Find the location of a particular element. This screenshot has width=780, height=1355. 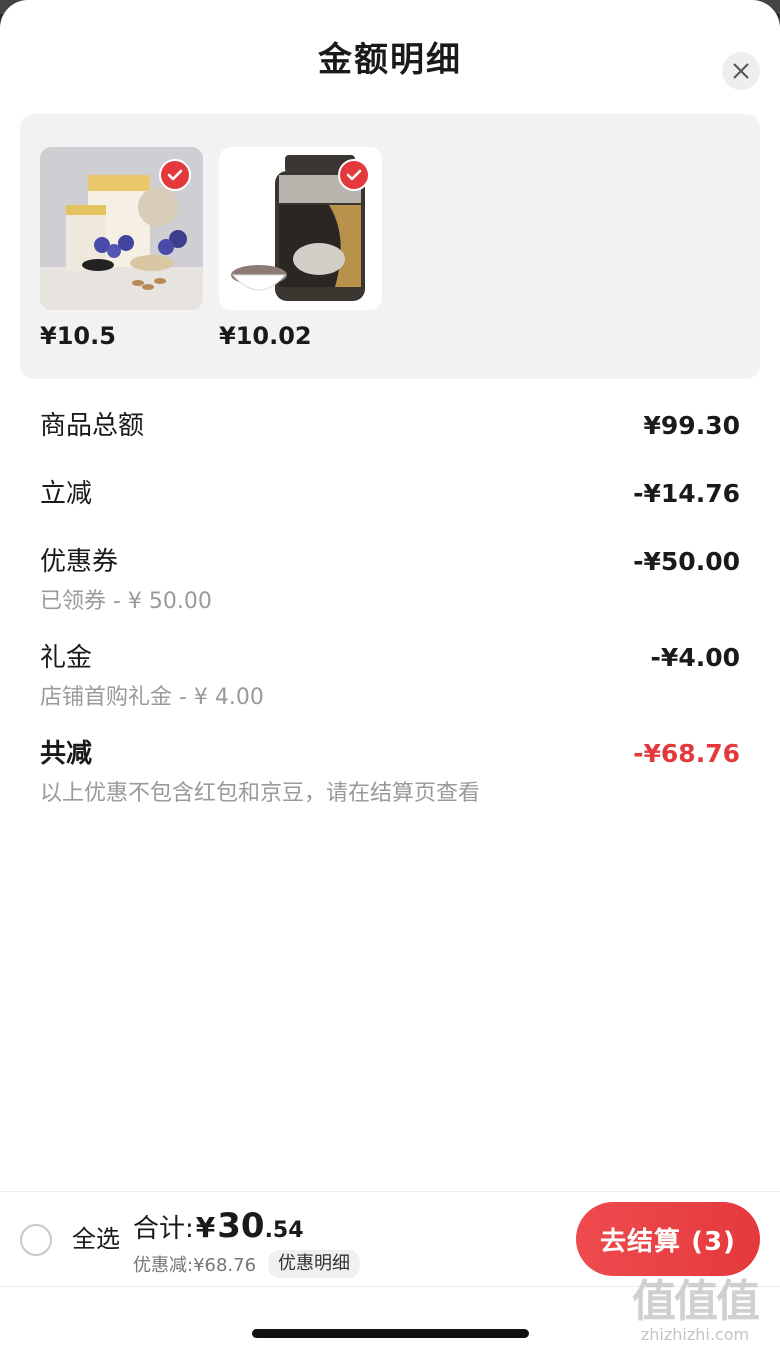

checkout-bar: 全选 合计: ¥ 30 .54 优惠减:¥68.76 优惠明细 去结算 (3) is located at coordinates (390, 1239).